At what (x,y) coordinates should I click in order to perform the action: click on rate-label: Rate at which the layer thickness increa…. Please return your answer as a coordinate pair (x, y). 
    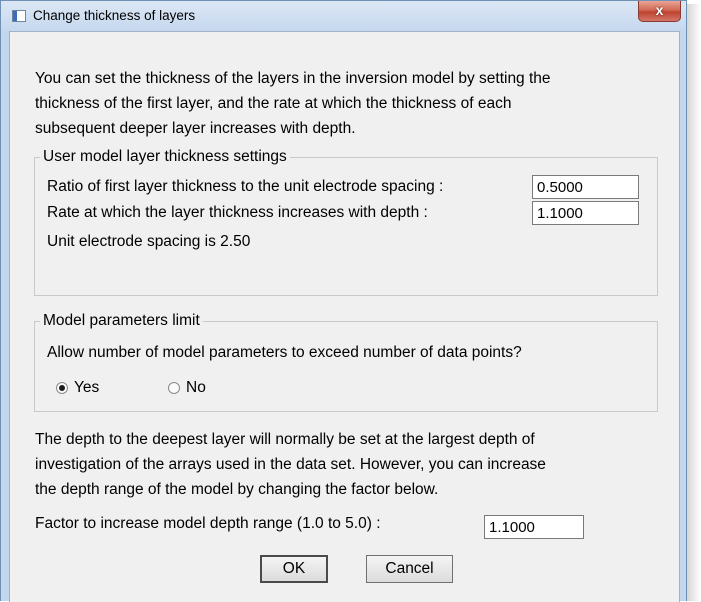
    Looking at the image, I should click on (237, 212).